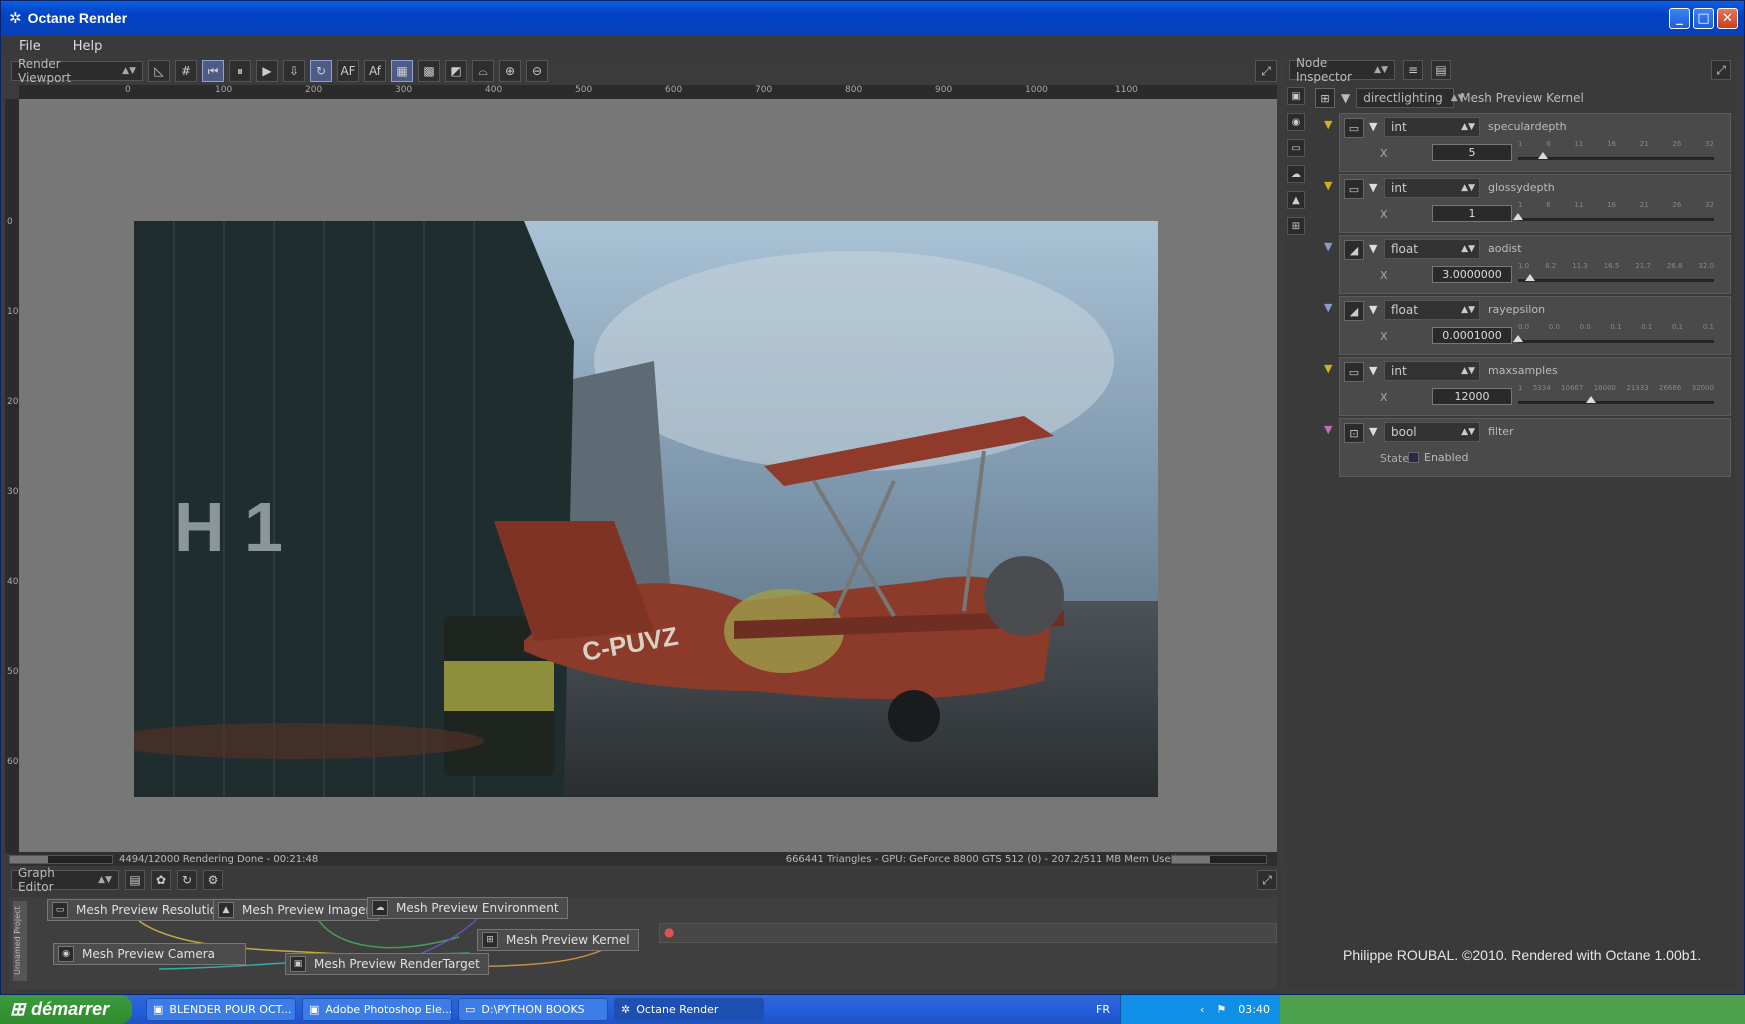 The height and width of the screenshot is (1024, 1745). What do you see at coordinates (321, 71) in the screenshot?
I see `auto-refresh-icon: ↻` at bounding box center [321, 71].